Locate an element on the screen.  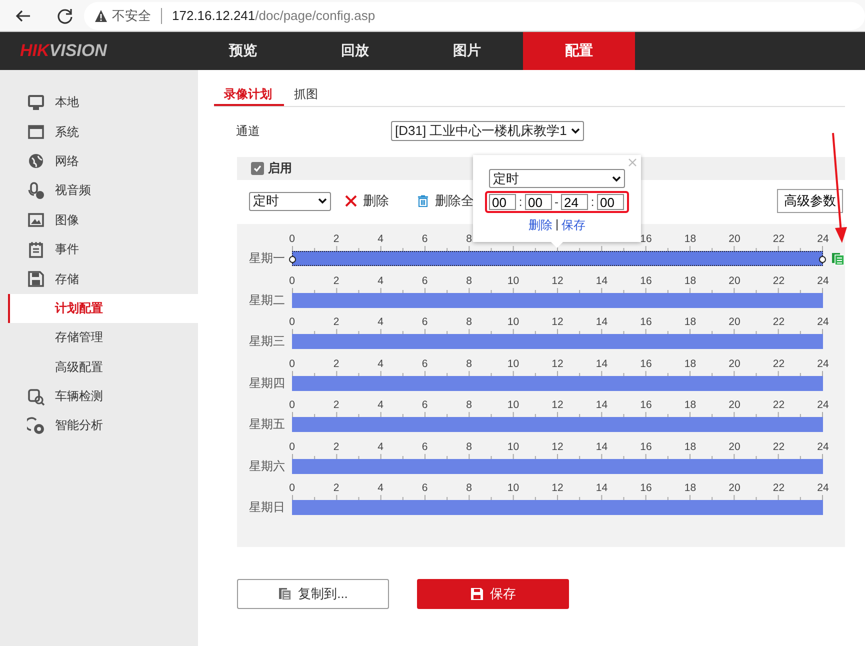
sidebar-item: 本地 is located at coordinates (99, 103).